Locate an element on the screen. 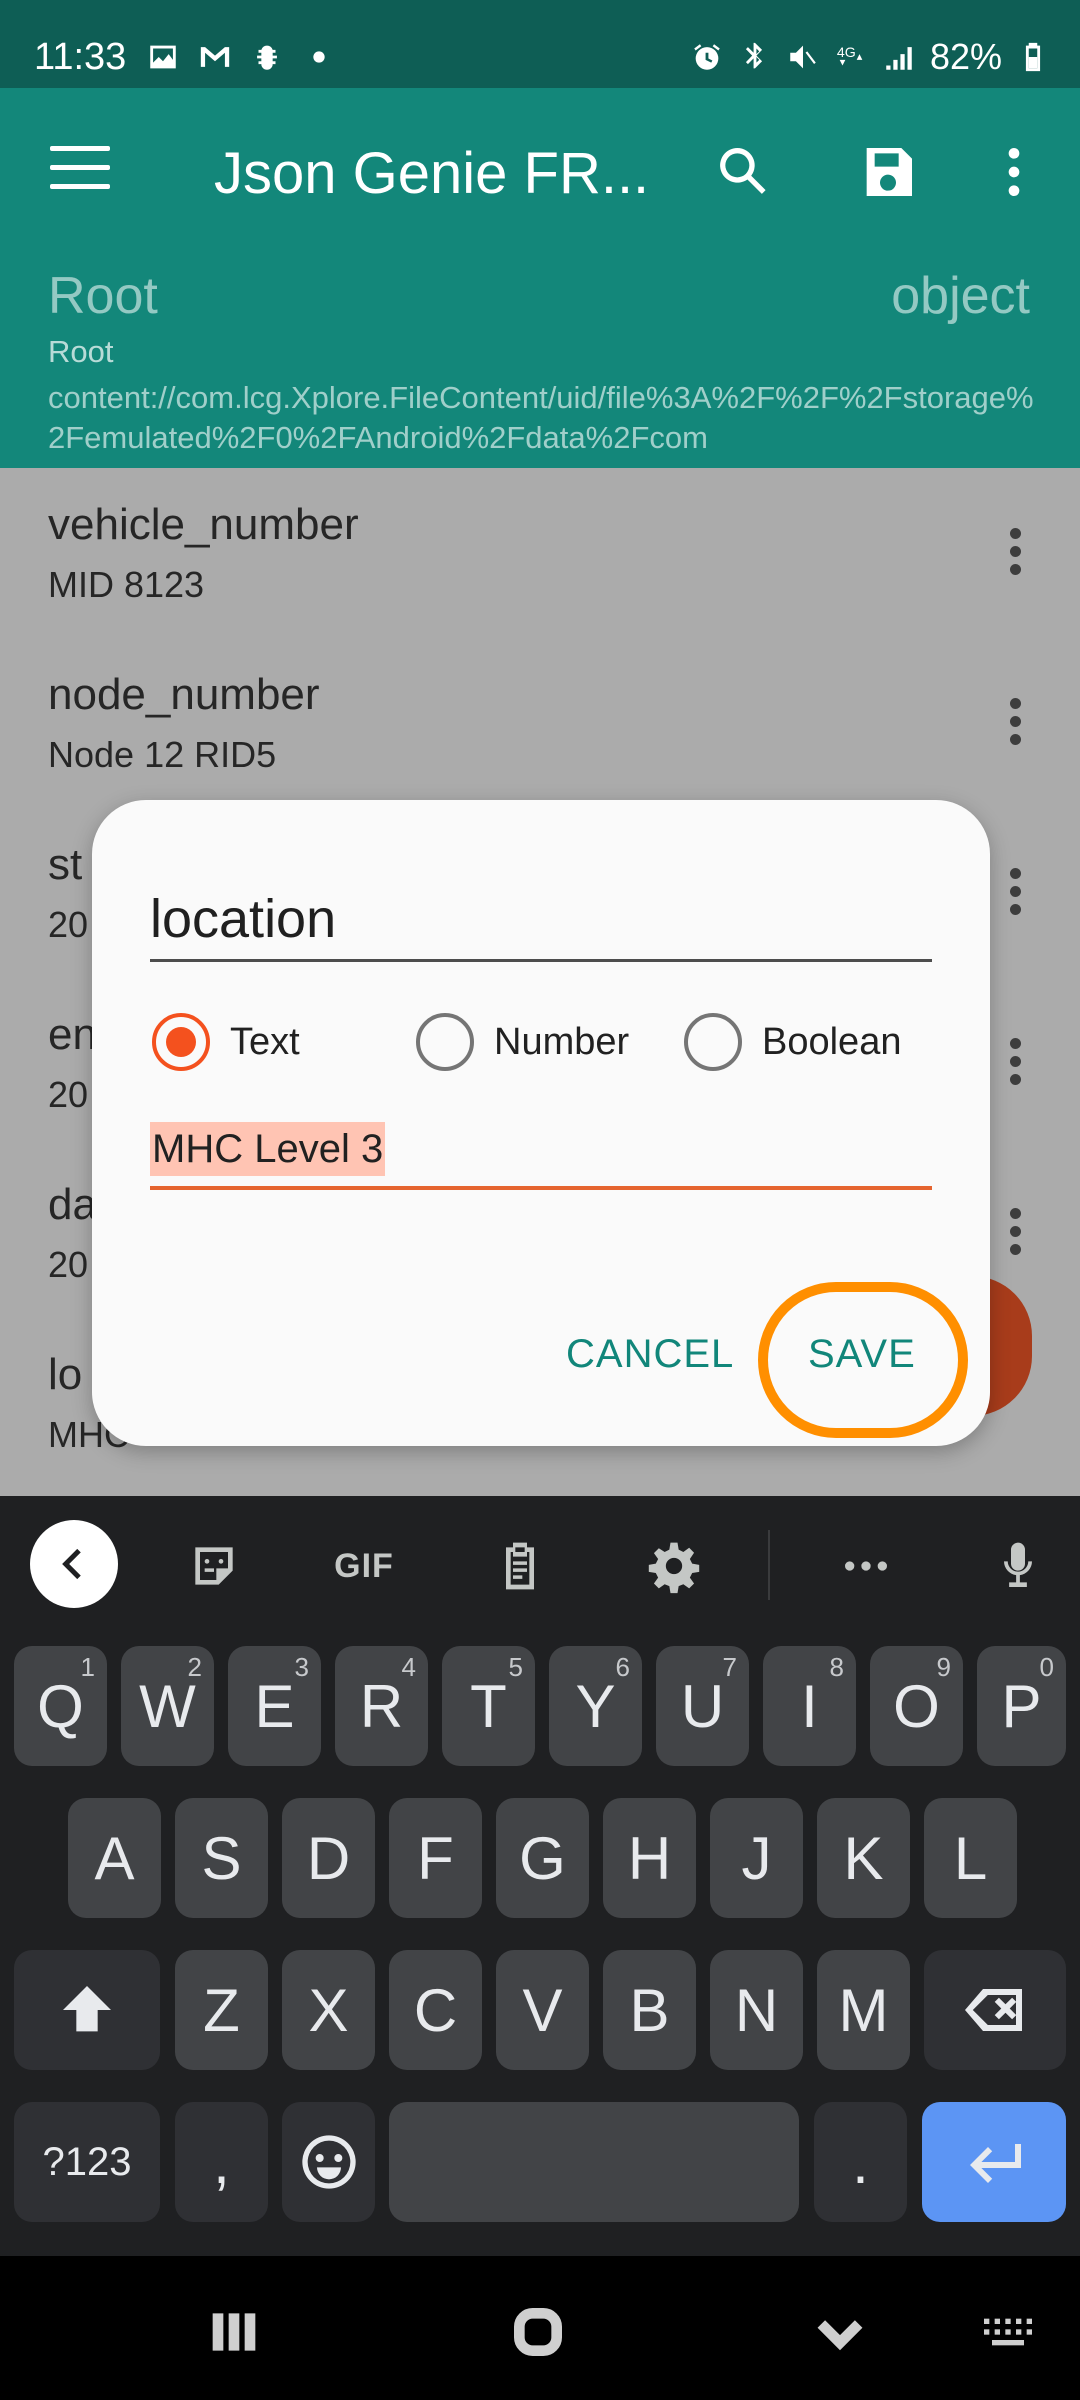 Image resolution: width=1080 pixels, height=2400 pixels. radio-boolean: Boolean is located at coordinates (792, 1042).